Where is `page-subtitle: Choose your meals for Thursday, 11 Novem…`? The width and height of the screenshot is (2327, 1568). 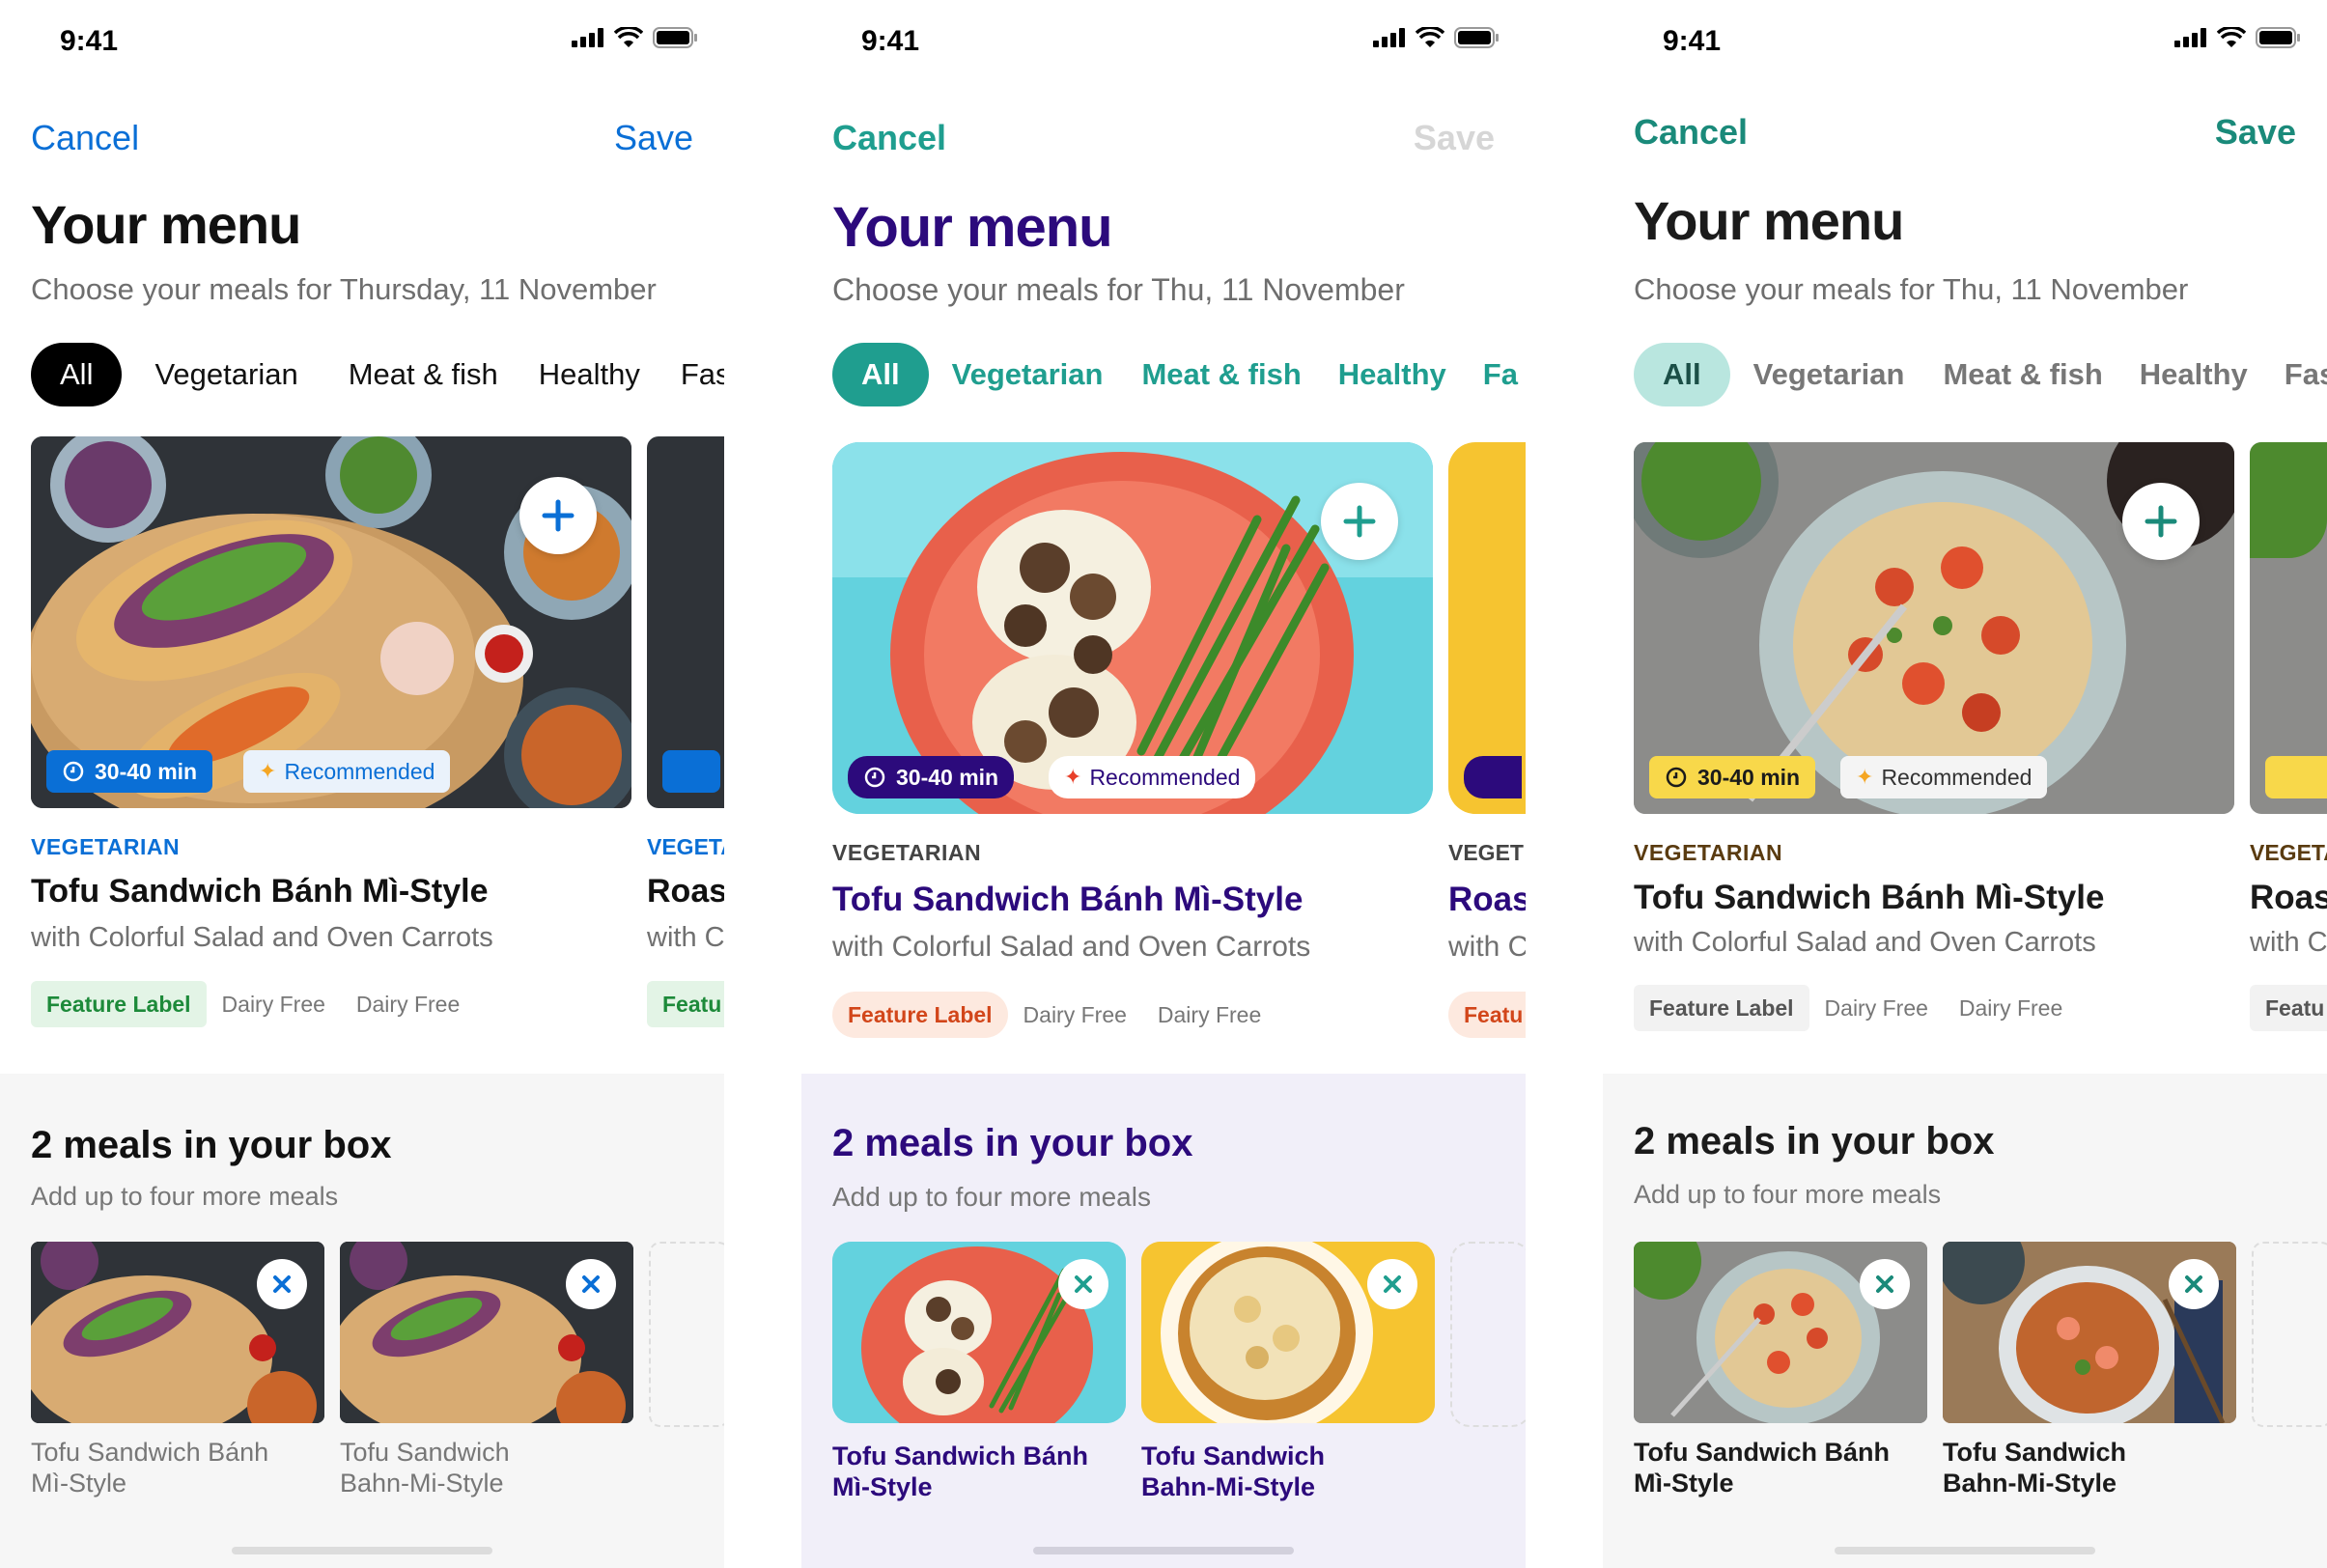 page-subtitle: Choose your meals for Thursday, 11 Novem… is located at coordinates (344, 289).